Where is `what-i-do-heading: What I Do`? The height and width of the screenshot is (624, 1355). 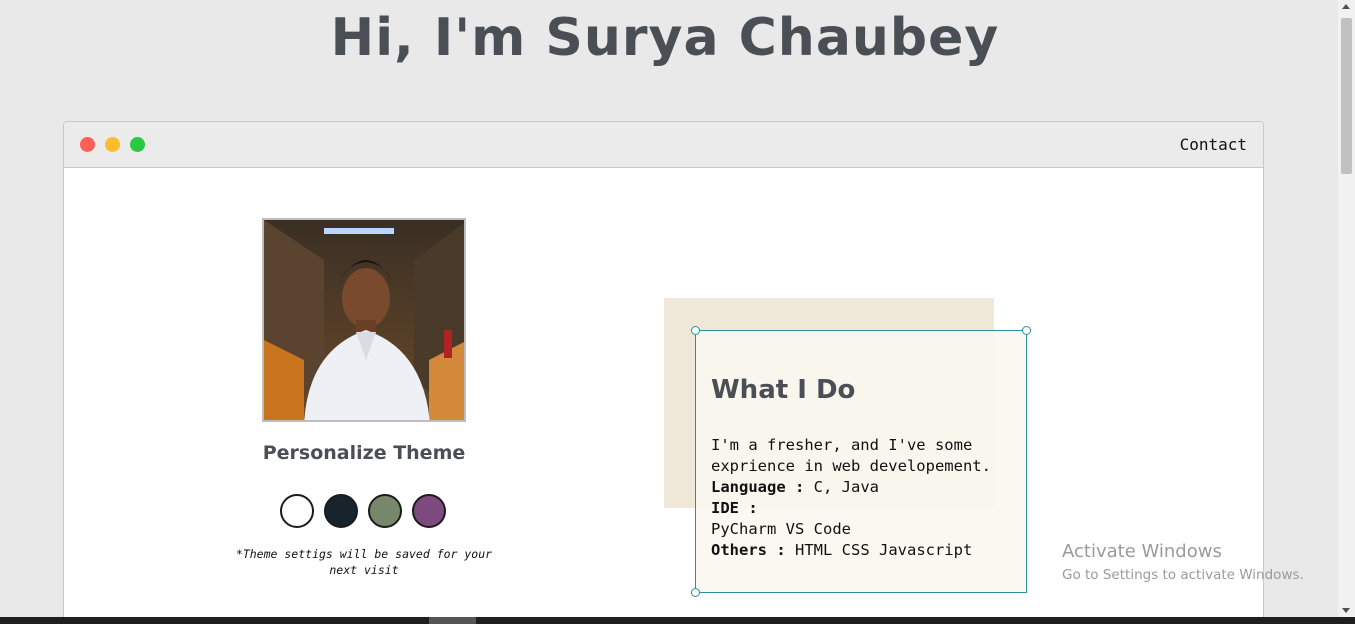
what-i-do-heading: What I Do is located at coordinates (783, 390).